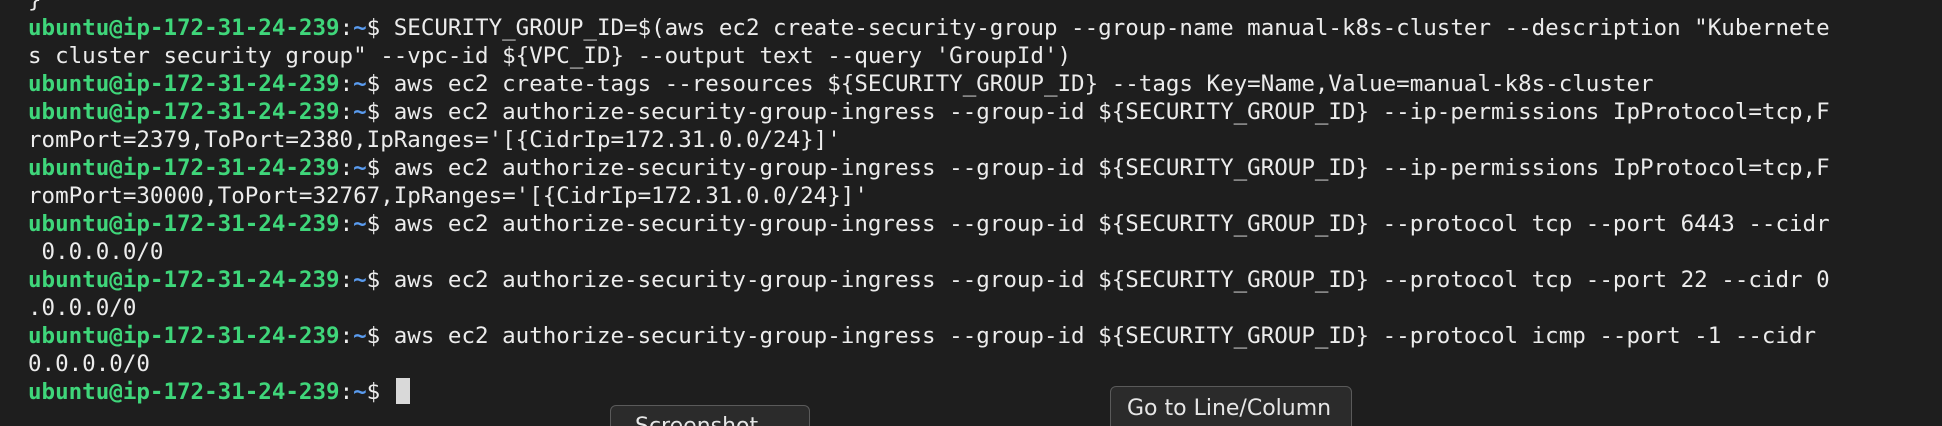  What do you see at coordinates (710, 415) in the screenshot?
I see `screenshot-button: Screenshot` at bounding box center [710, 415].